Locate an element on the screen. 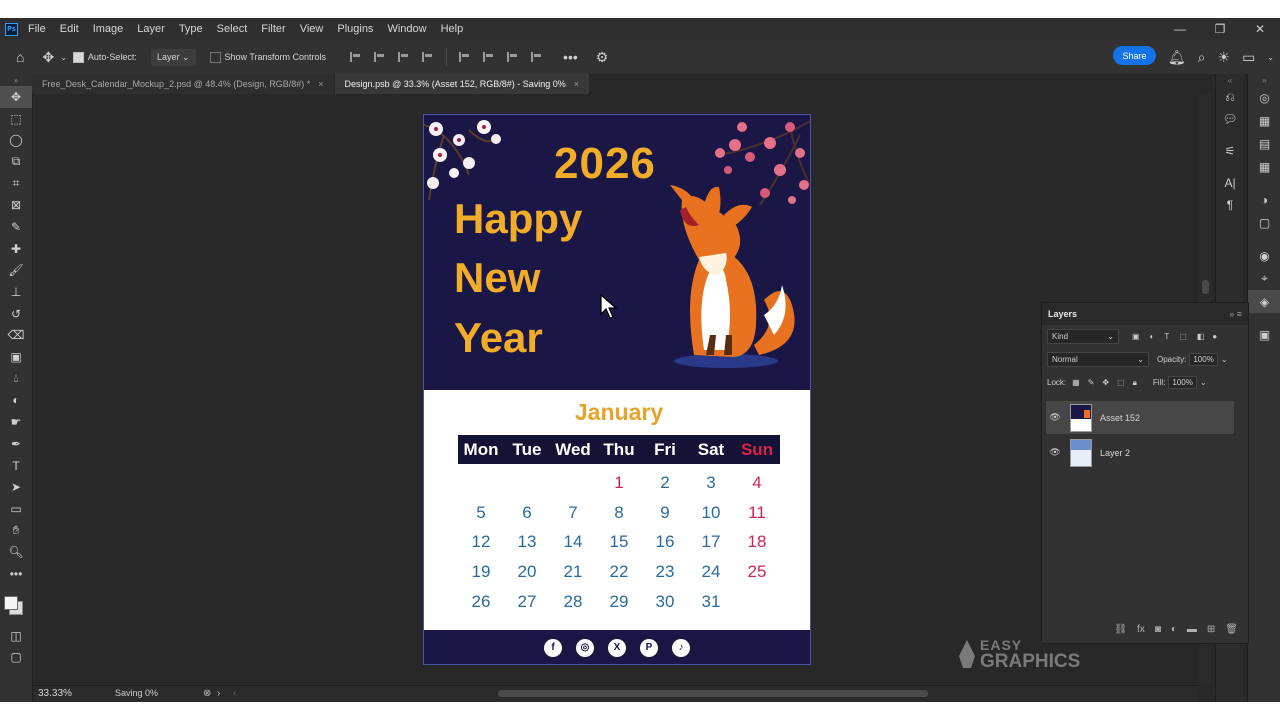  smart-object-filter-icon: ◧ is located at coordinates (1201, 336).